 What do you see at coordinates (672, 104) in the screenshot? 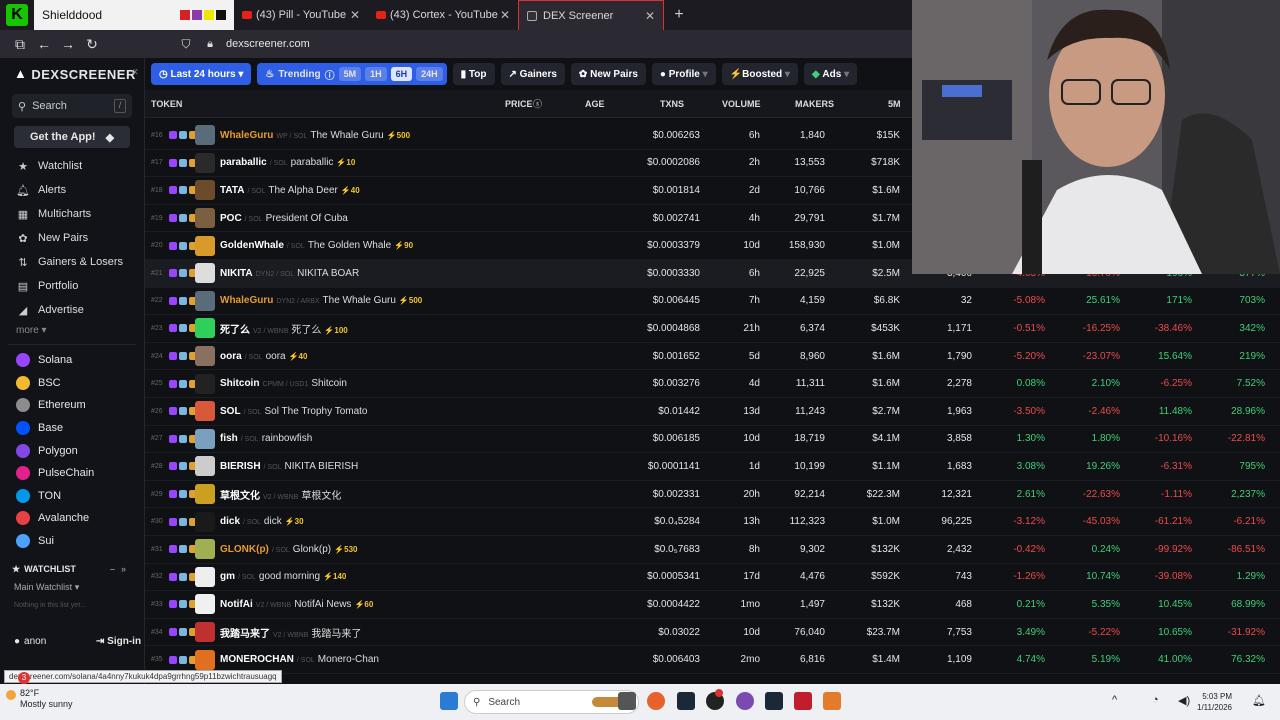
I see `header-txns: TXNS` at bounding box center [672, 104].